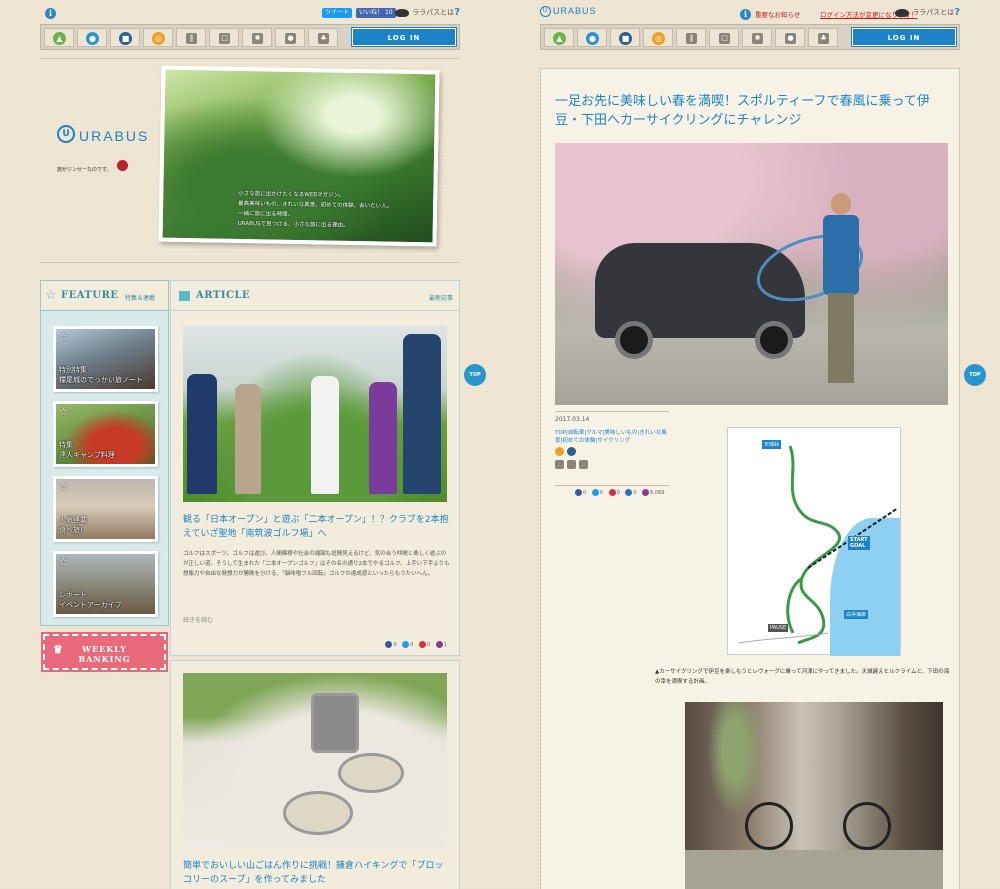 This screenshot has height=889, width=1000. What do you see at coordinates (371, 773) in the screenshot?
I see `photo-bowl` at bounding box center [371, 773].